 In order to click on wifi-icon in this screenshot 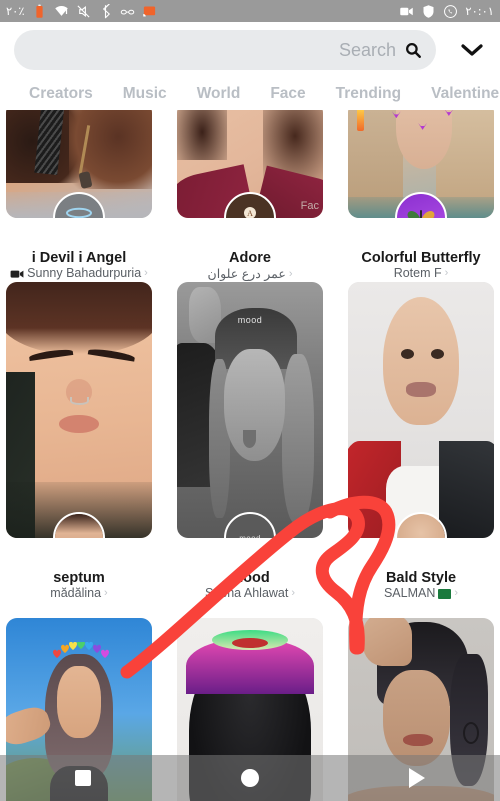, I will do `click(61, 10)`.